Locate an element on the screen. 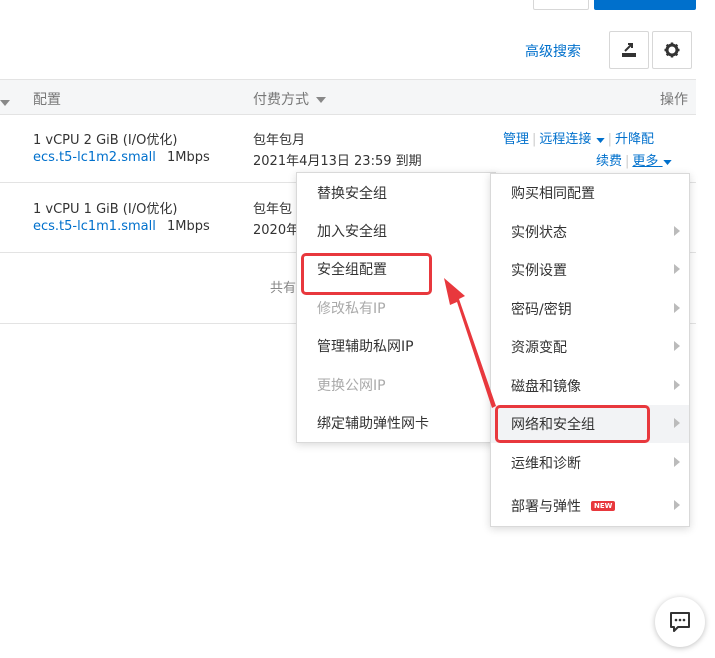 Image resolution: width=715 pixels, height=658 pixels. advanced-search-link: 高级搜索 is located at coordinates (553, 51).